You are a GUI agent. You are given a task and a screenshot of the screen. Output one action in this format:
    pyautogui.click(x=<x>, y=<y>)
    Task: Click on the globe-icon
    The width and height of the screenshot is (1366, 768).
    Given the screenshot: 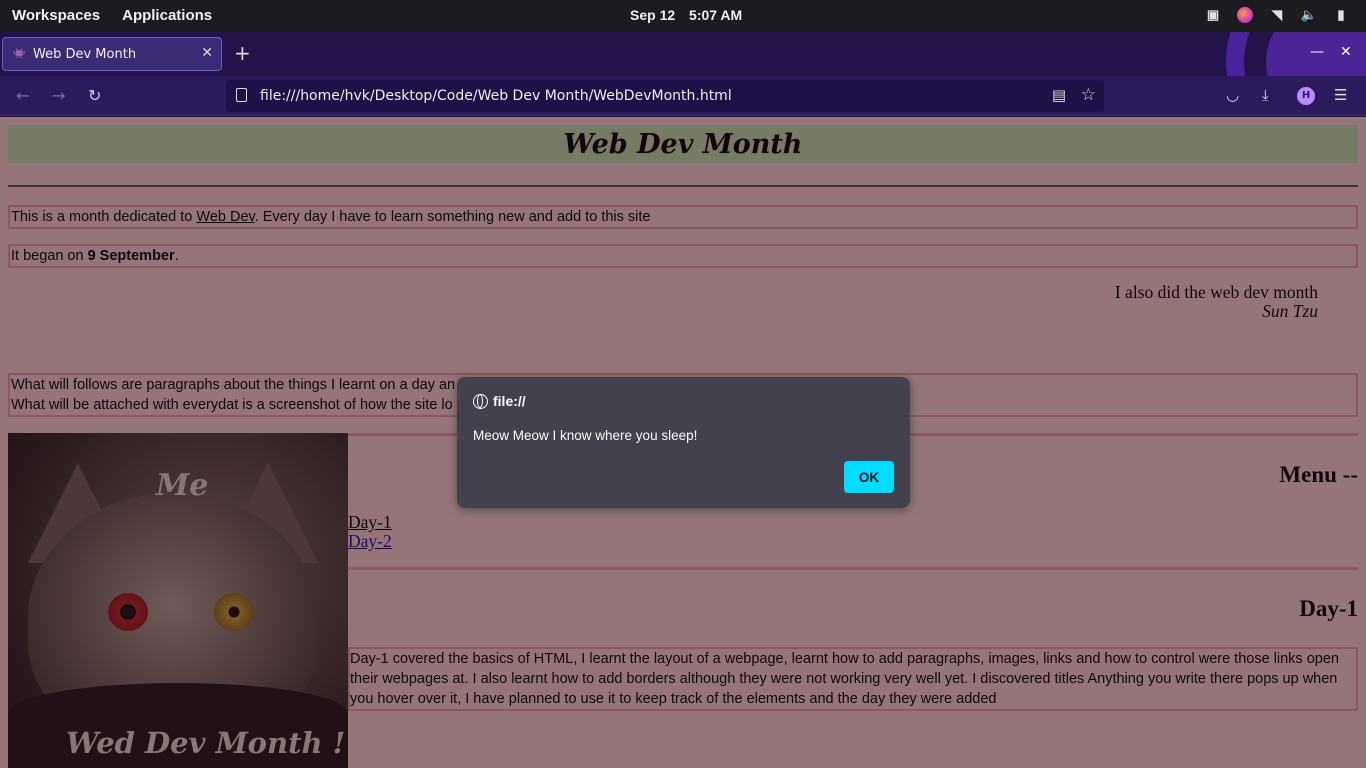 What is the action you would take?
    pyautogui.click(x=480, y=401)
    